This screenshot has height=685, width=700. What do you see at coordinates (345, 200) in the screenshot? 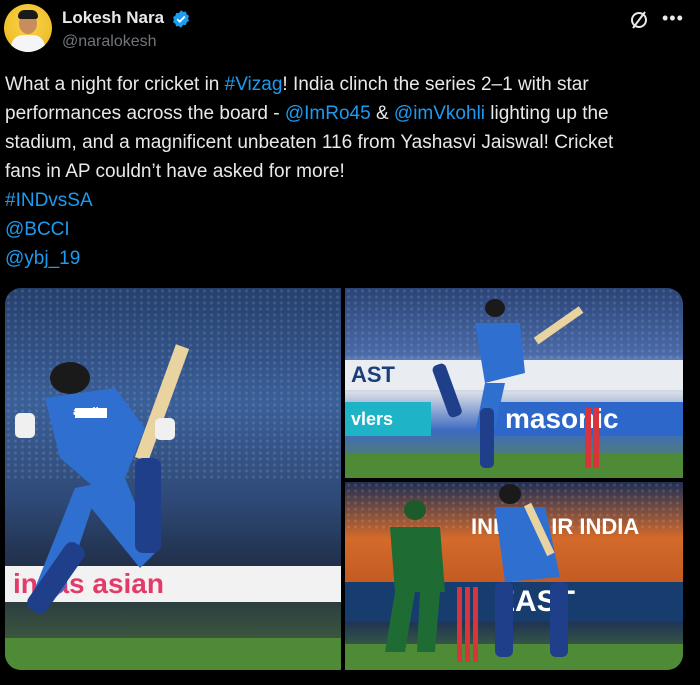
I see `hashtag-link: #INDvsSA` at bounding box center [345, 200].